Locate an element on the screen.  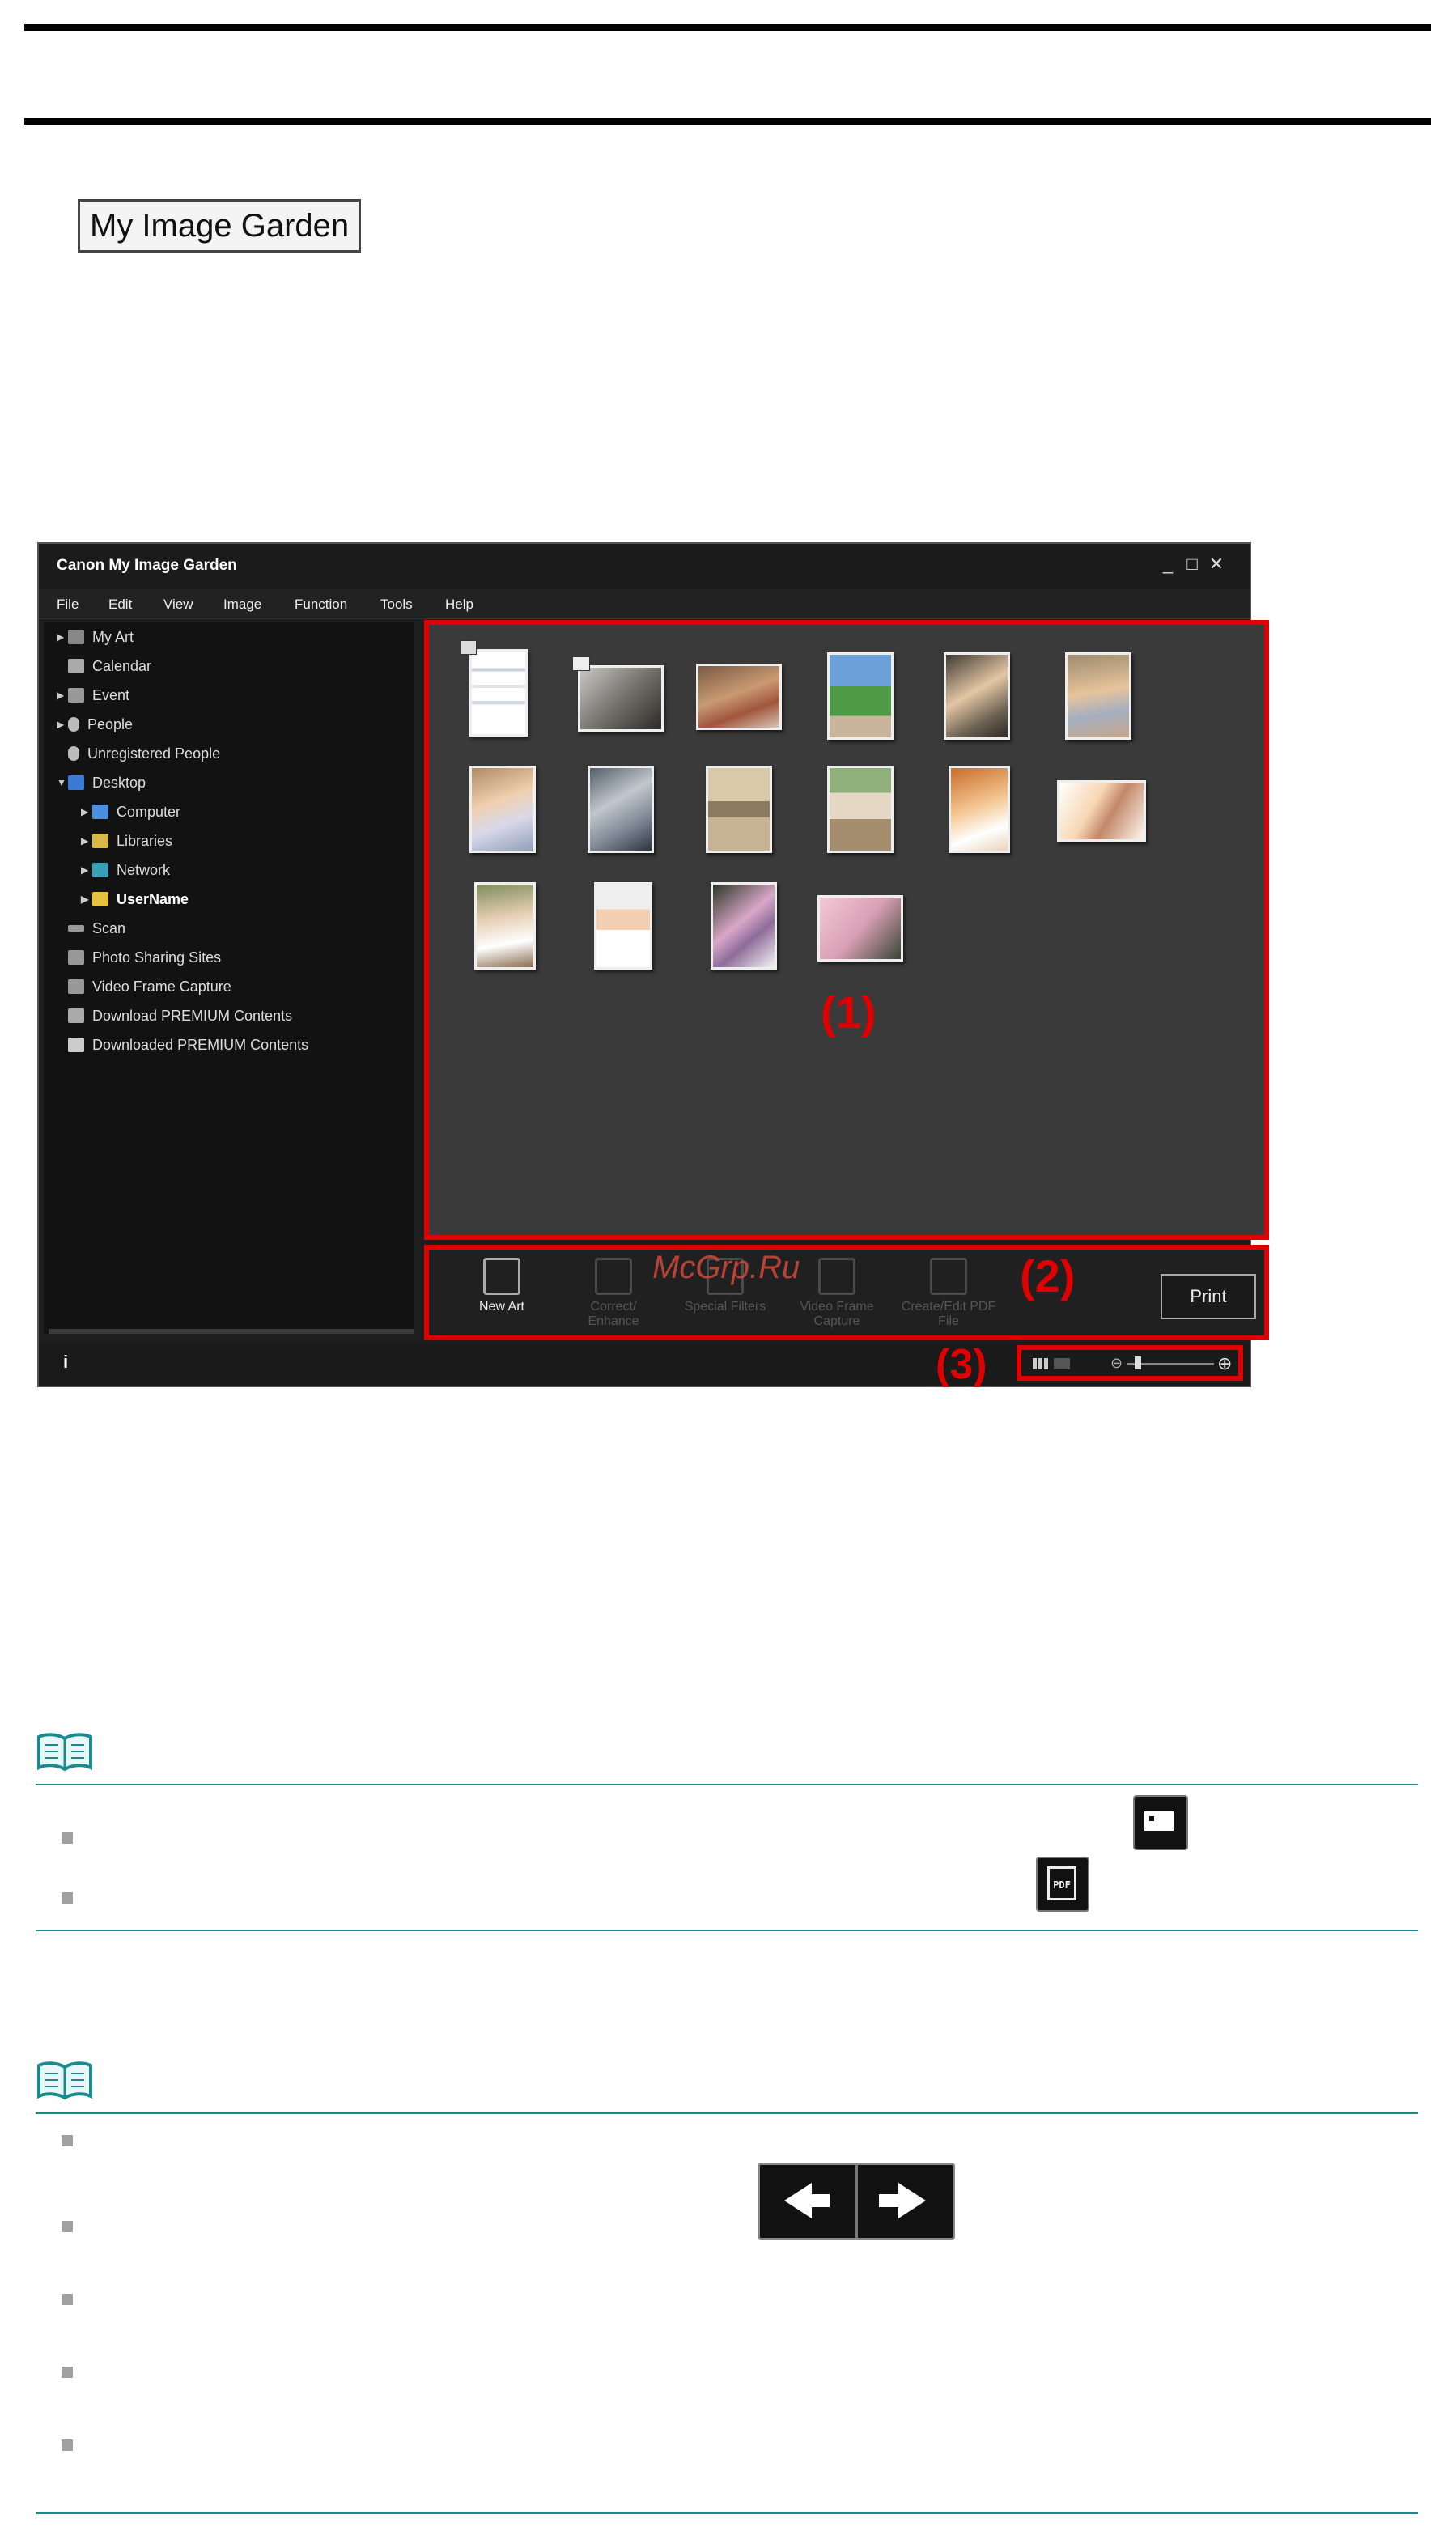
menu-file: File is located at coordinates (68, 605).